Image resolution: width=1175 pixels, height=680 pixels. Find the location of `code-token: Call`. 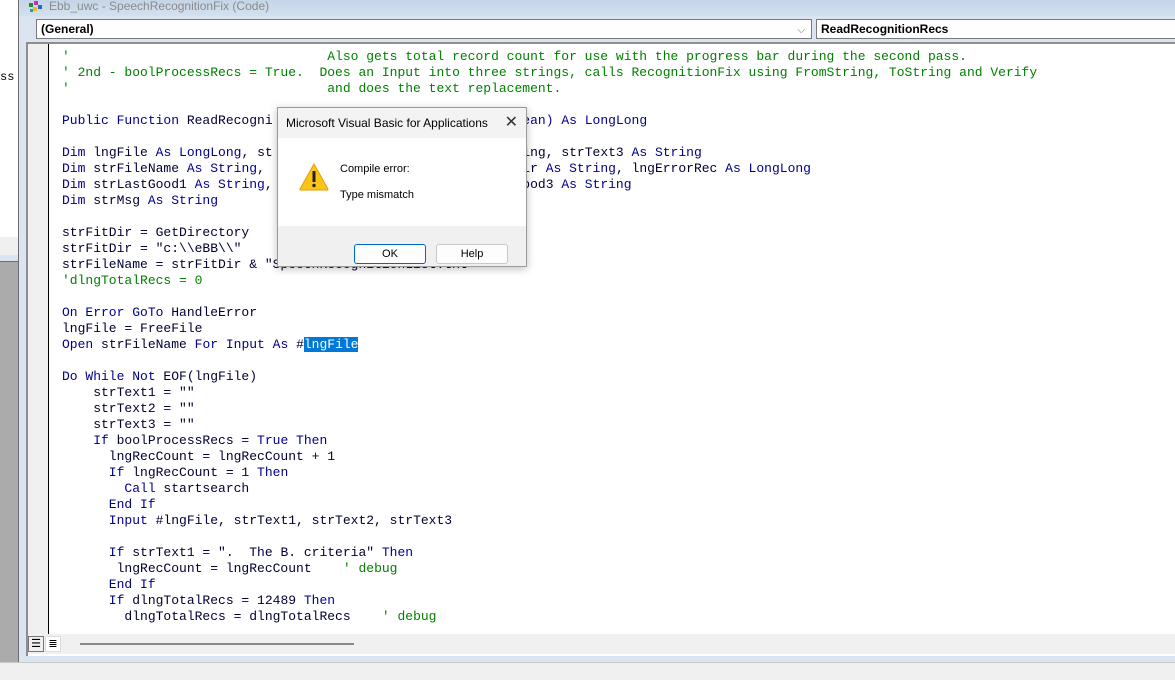

code-token: Call is located at coordinates (113, 488).